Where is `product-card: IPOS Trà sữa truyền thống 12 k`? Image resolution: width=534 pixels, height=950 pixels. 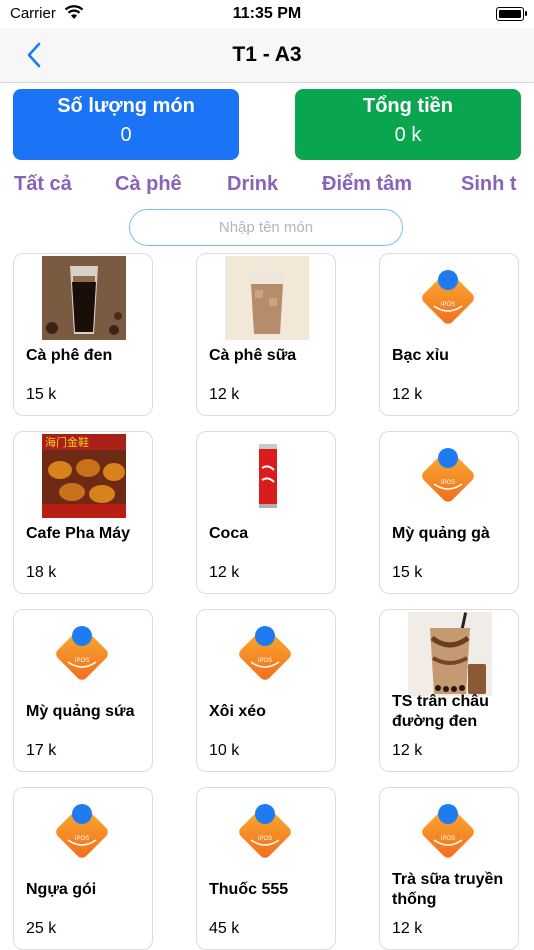
product-card: IPOS Trà sữa truyền thống 12 k is located at coordinates (449, 868).